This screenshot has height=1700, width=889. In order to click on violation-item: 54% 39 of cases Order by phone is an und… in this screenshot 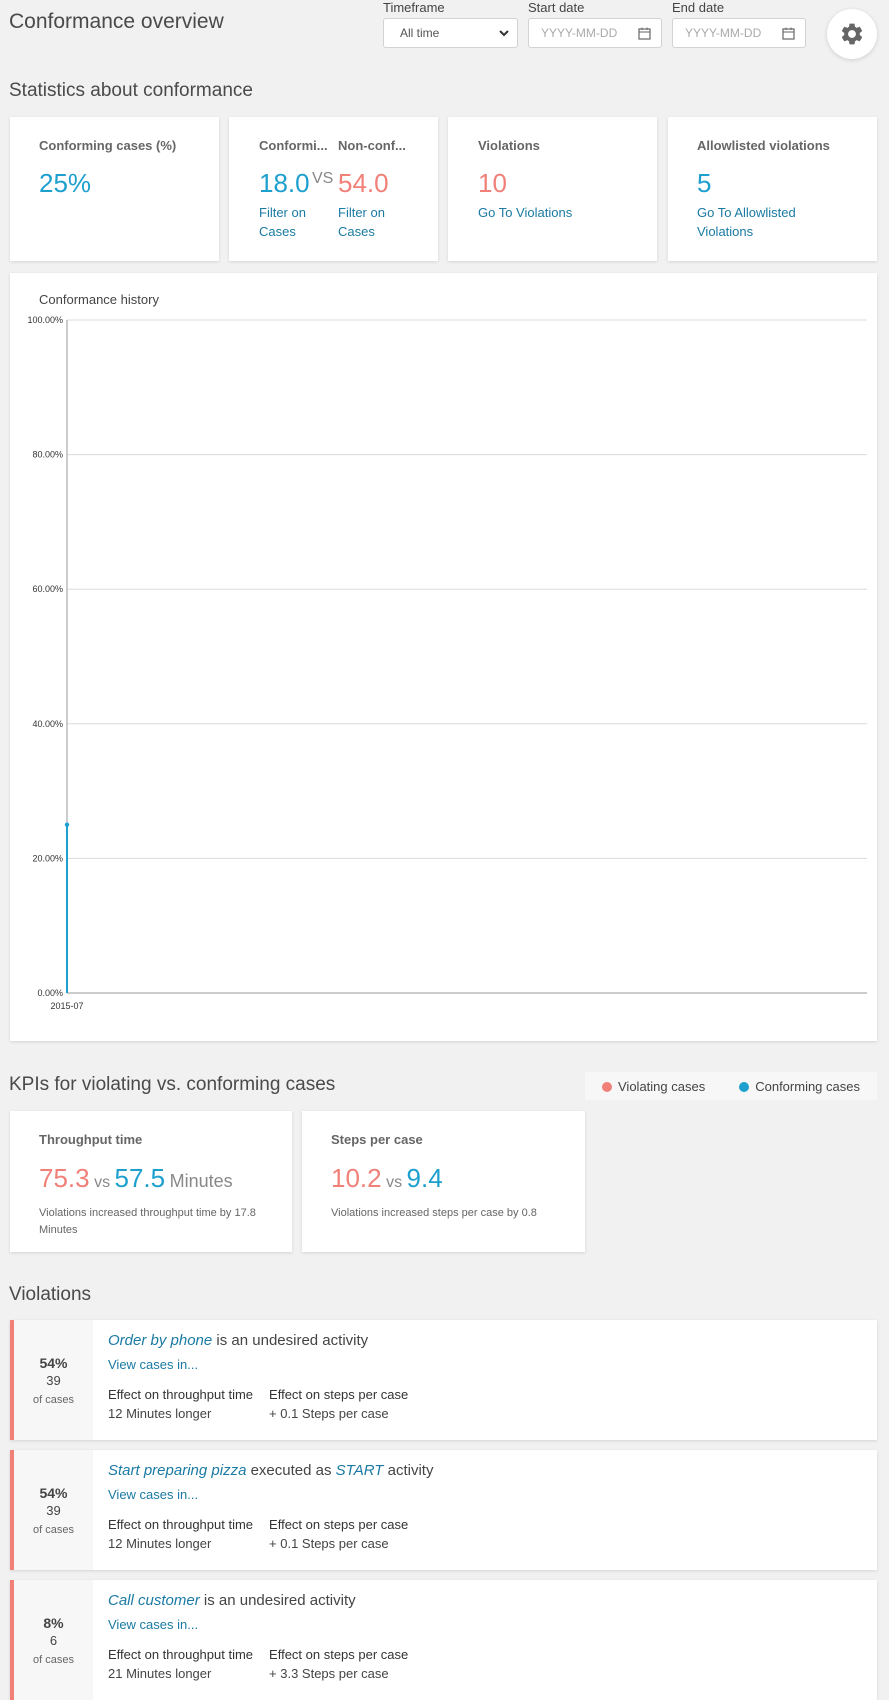, I will do `click(443, 1380)`.